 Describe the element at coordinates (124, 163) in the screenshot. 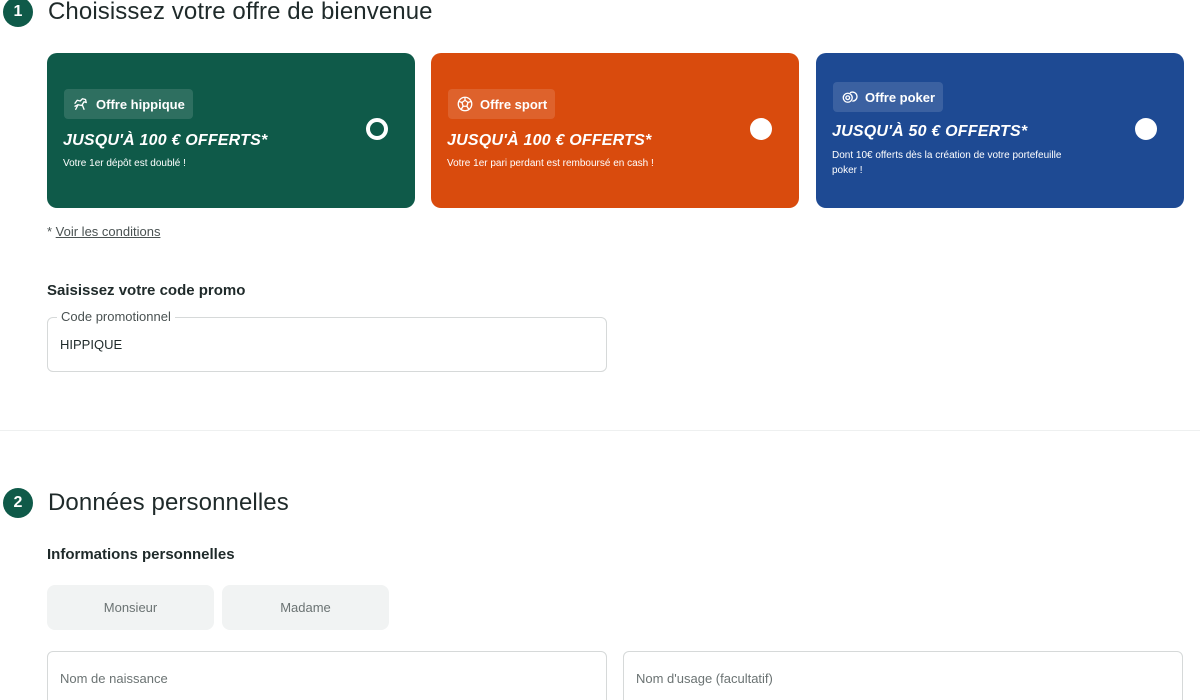

I see `offer-description: Votre 1er dépôt est doublé !` at that location.